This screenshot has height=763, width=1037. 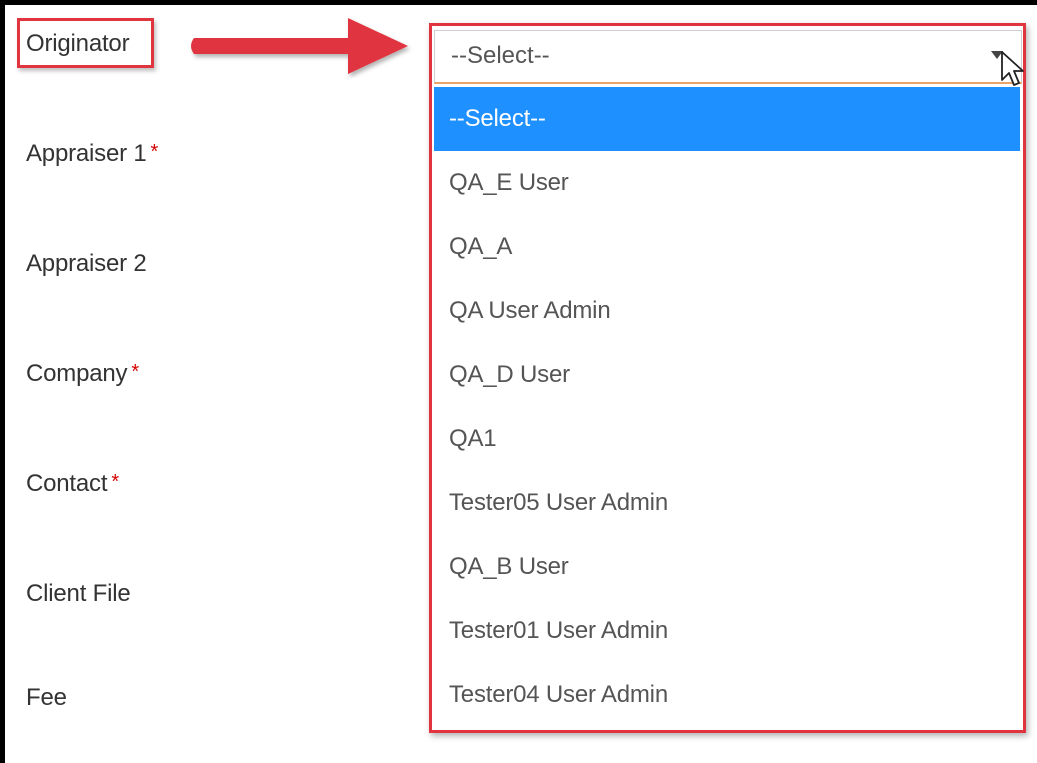 I want to click on select-value: --Select--, so click(x=500, y=55).